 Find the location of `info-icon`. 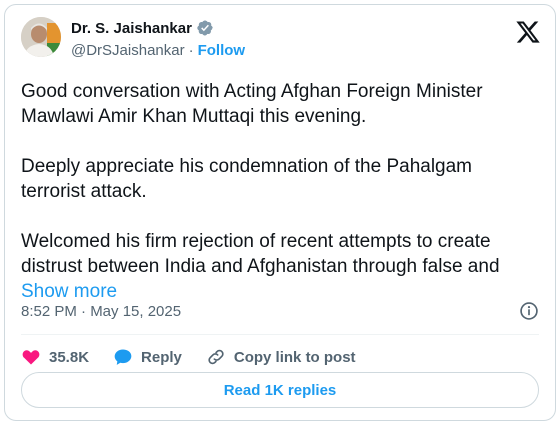

info-icon is located at coordinates (529, 311).